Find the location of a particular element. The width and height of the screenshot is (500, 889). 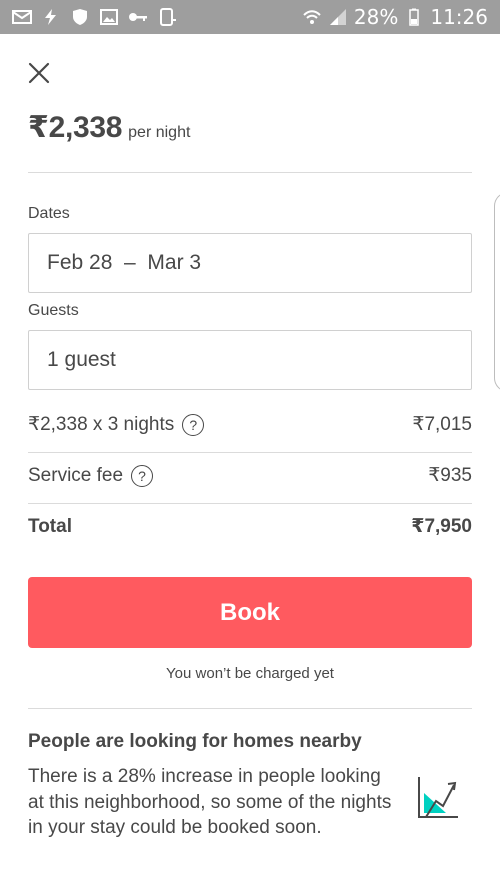

image-icon is located at coordinates (109, 17).